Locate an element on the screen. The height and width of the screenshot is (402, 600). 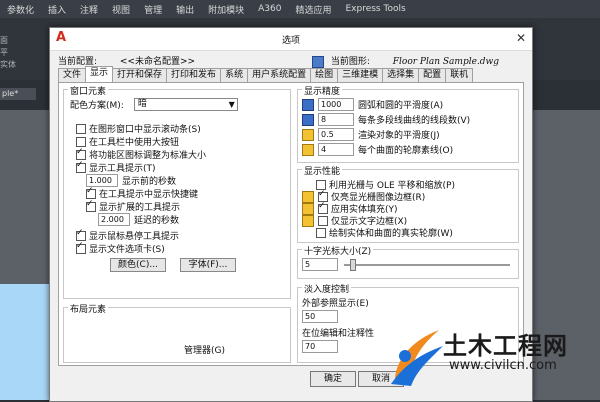
check-file-tabs: 显示文件选项卡(S) is located at coordinates (120, 248).